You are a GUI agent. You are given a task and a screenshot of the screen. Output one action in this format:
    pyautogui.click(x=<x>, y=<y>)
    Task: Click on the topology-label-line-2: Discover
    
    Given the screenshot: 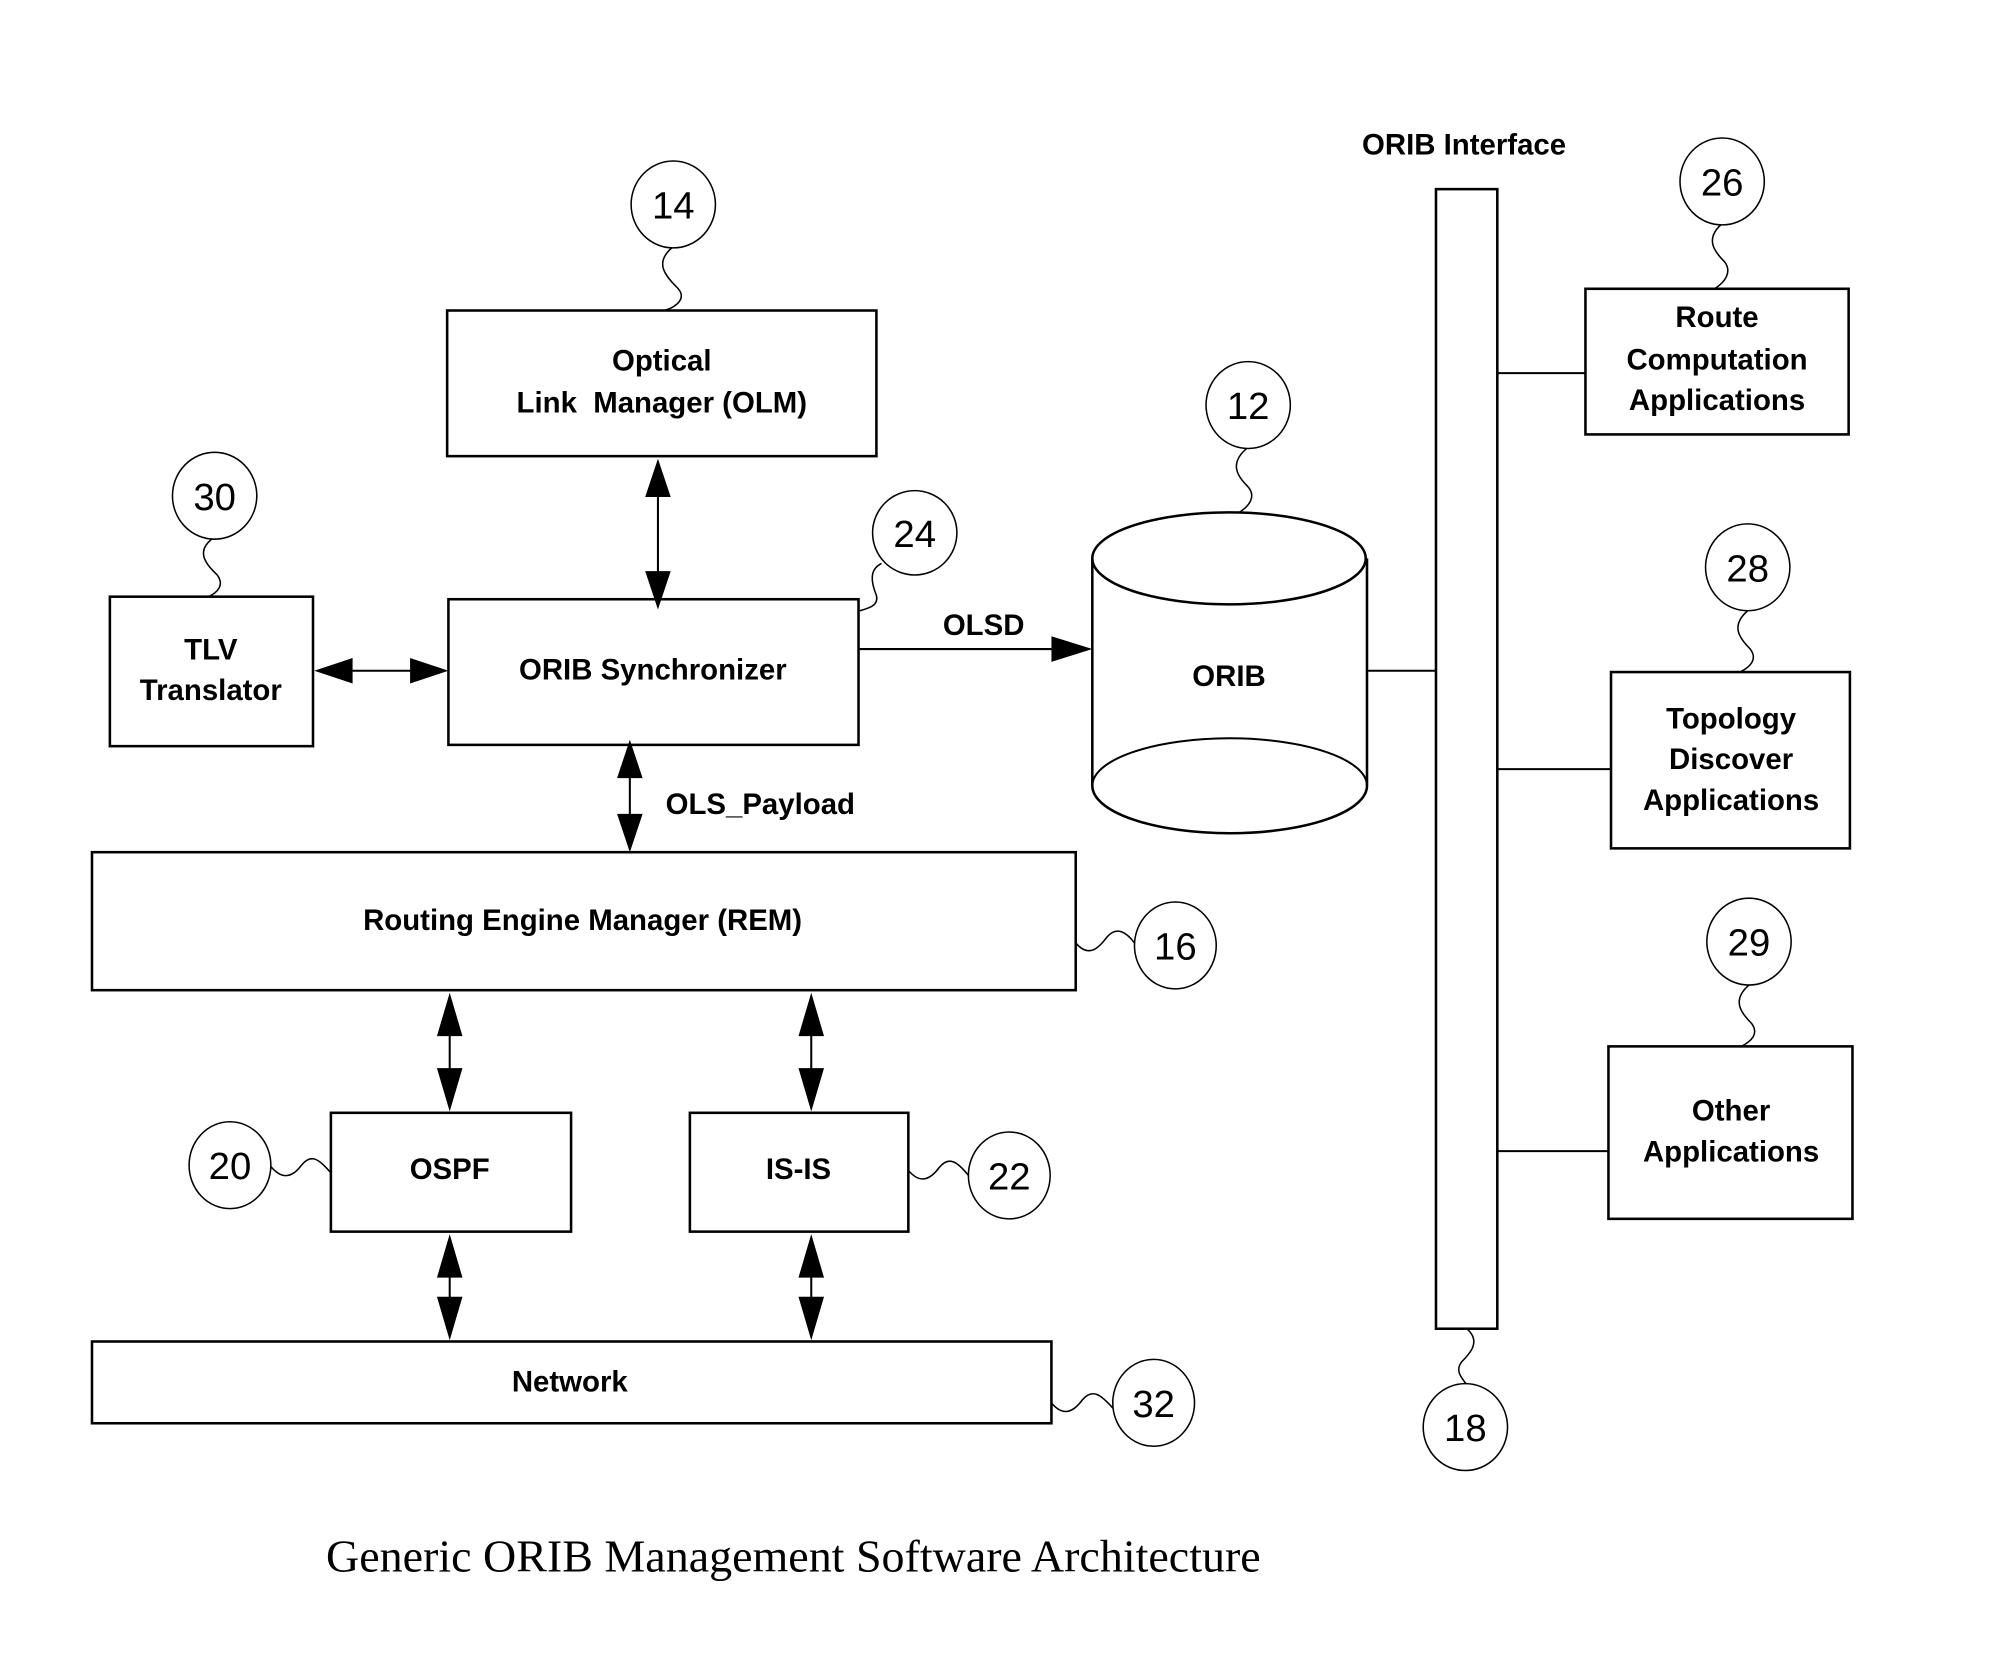 What is the action you would take?
    pyautogui.click(x=1731, y=759)
    